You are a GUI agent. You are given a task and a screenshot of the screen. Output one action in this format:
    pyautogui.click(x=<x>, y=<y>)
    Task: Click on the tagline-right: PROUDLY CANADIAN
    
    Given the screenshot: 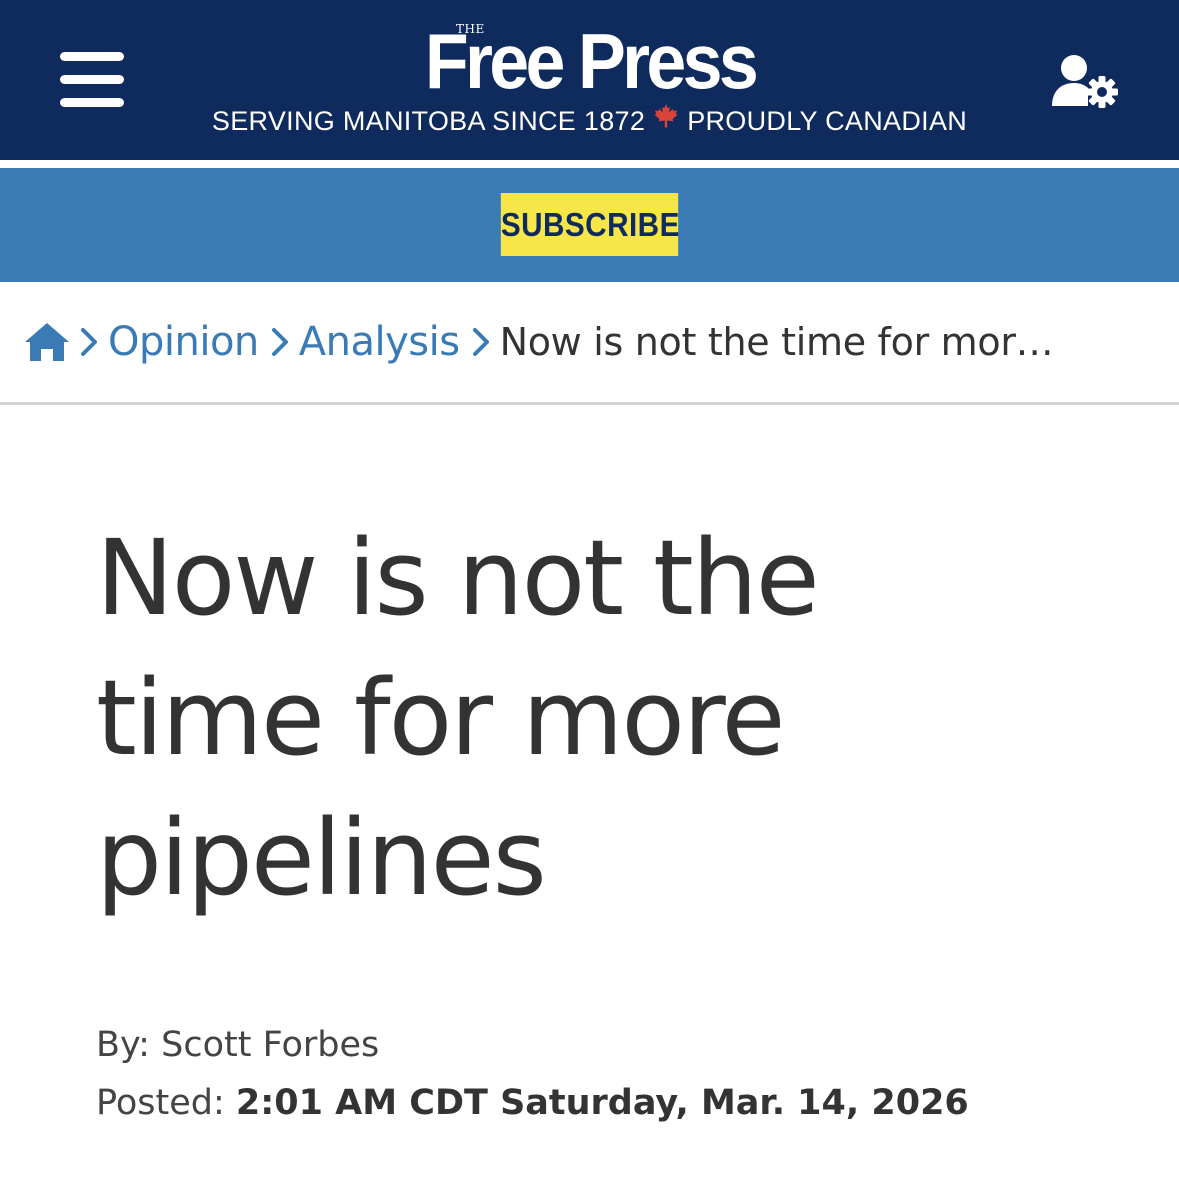 What is the action you would take?
    pyautogui.click(x=827, y=121)
    